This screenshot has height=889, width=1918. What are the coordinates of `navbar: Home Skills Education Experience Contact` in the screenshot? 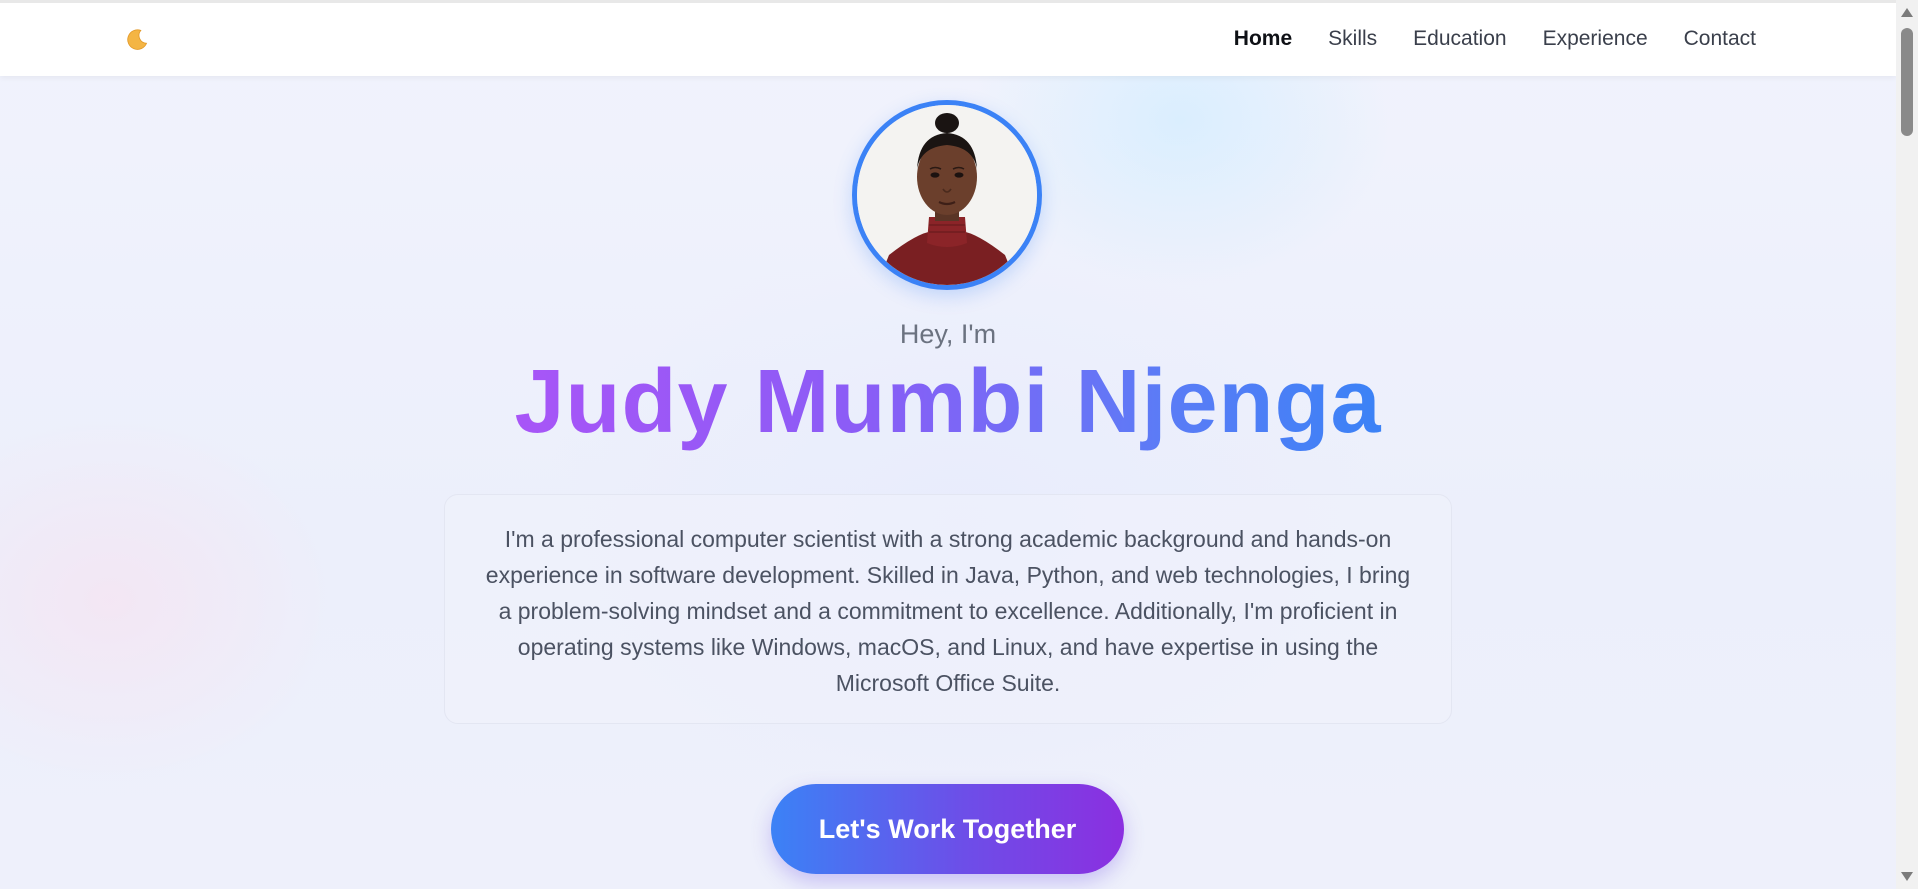 It's located at (948, 38).